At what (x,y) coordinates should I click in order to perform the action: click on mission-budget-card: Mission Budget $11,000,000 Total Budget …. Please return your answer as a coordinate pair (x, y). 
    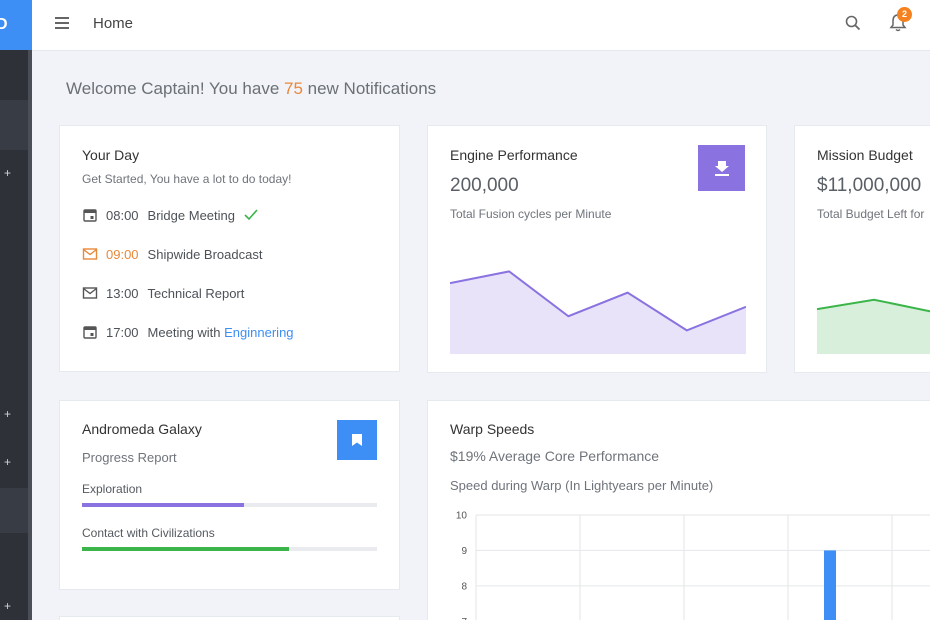
    Looking at the image, I should click on (862, 249).